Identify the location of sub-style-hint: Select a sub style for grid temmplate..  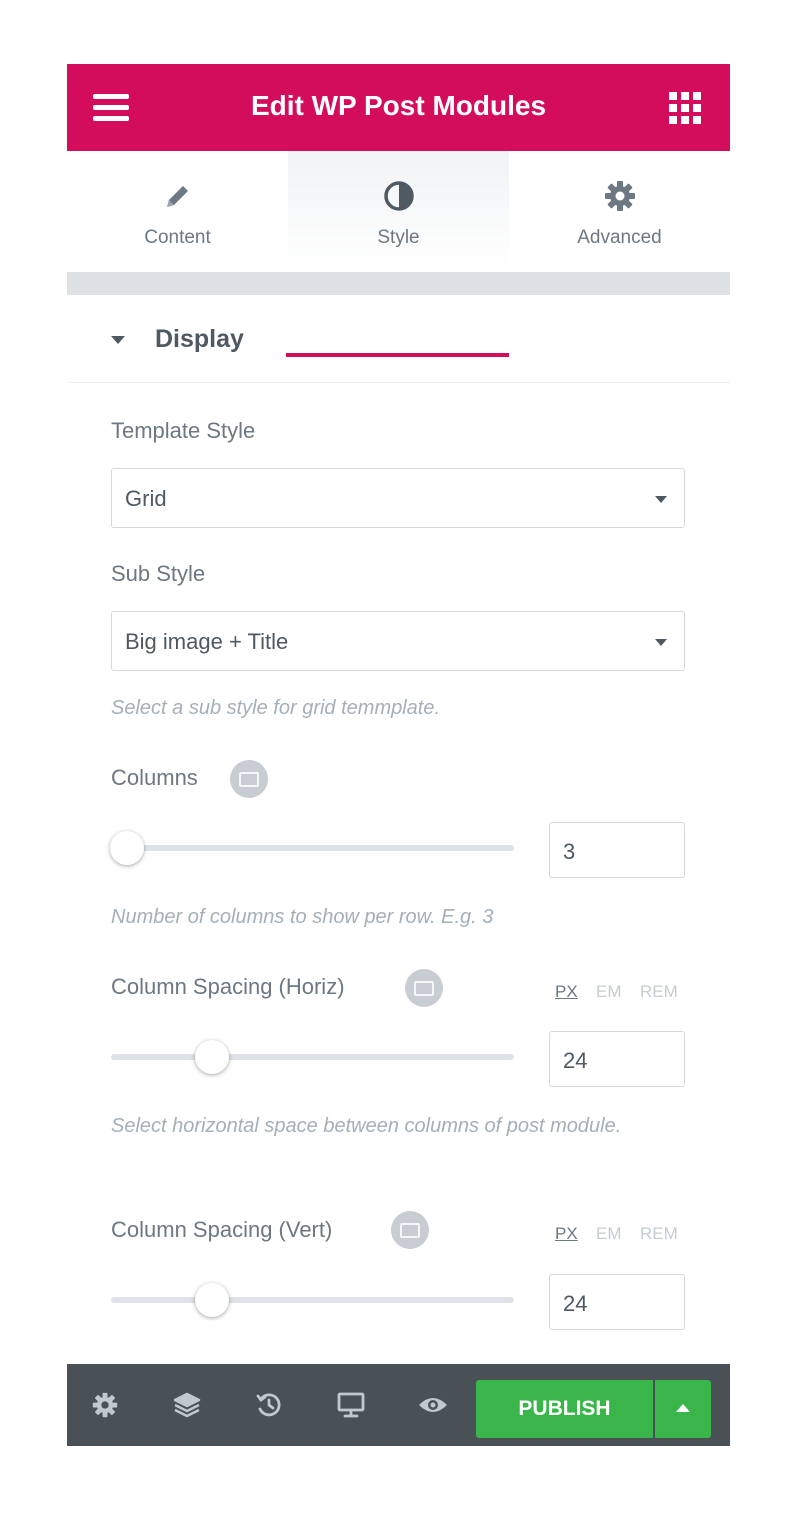
(276, 708).